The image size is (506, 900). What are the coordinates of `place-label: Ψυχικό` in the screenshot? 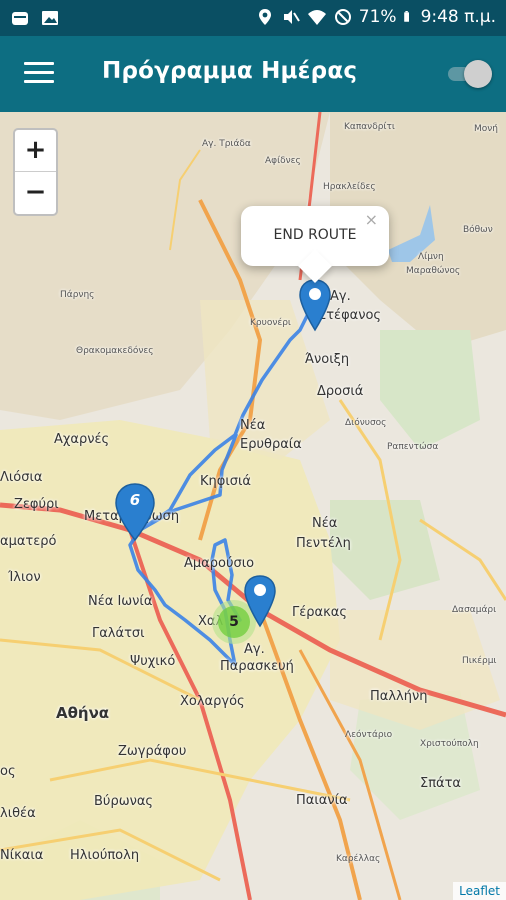 It's located at (153, 661).